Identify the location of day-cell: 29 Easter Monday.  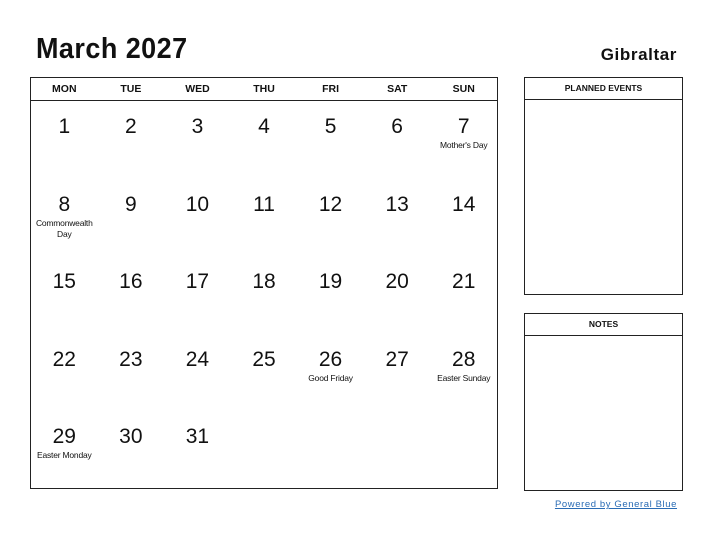
(64, 450).